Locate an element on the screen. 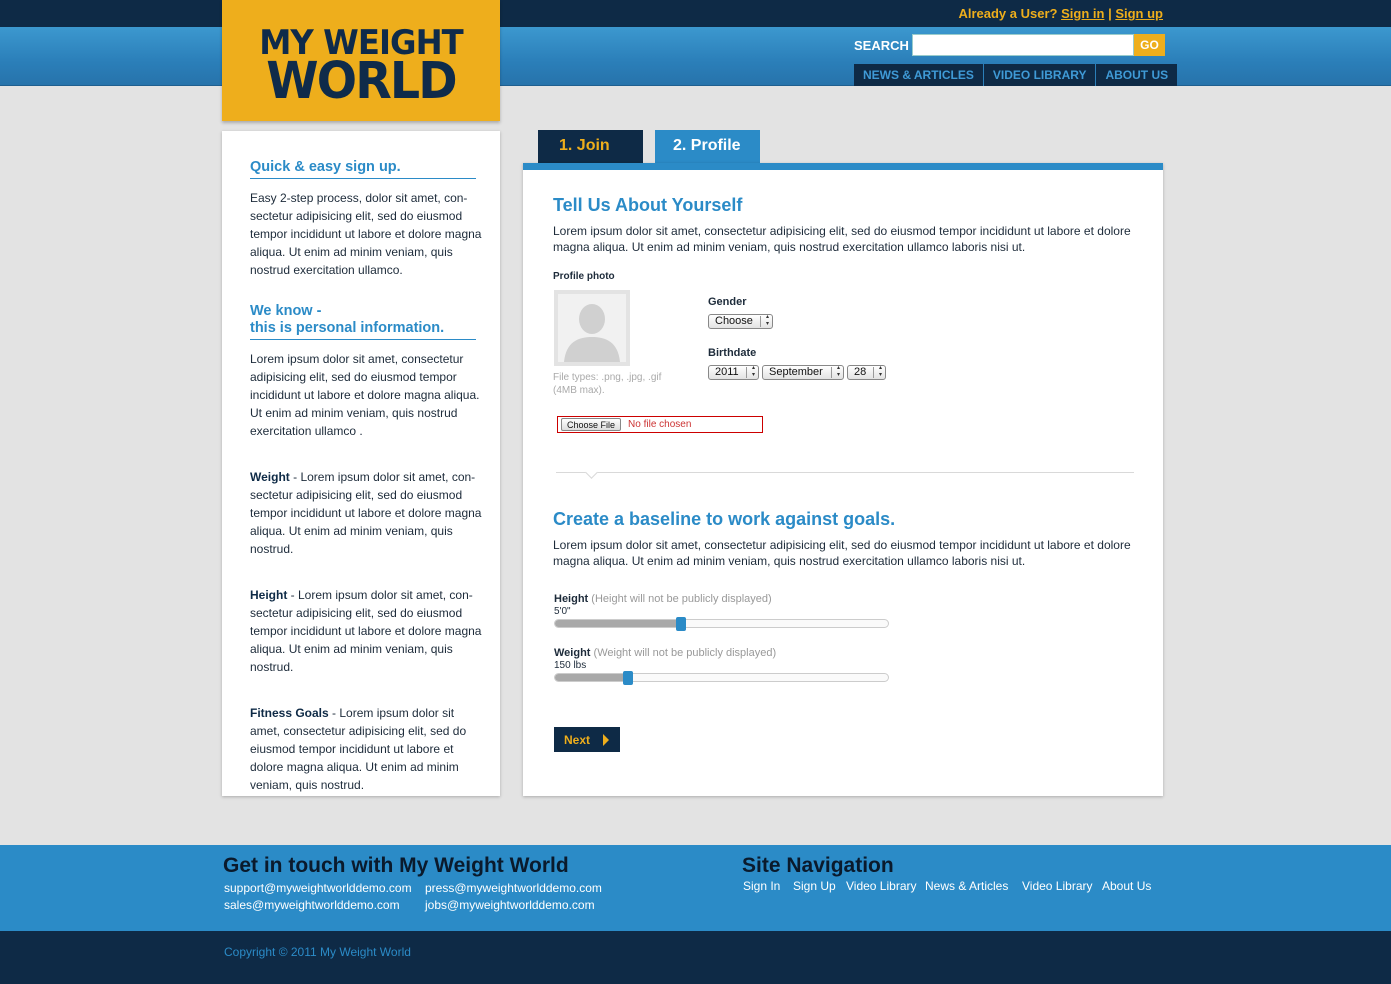 This screenshot has width=1391, height=984. bottom-bar: Copyright © 2011 My Weight World is located at coordinates (695, 957).